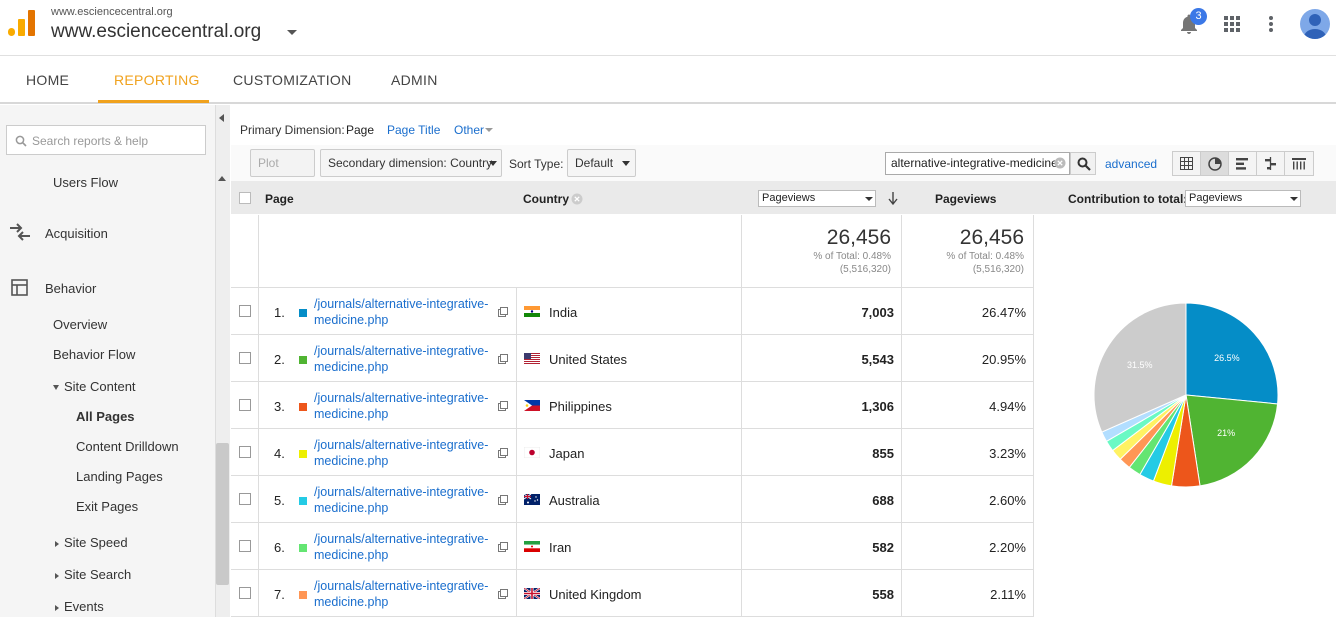 This screenshot has height=617, width=1336. What do you see at coordinates (577, 199) in the screenshot?
I see `remove-dimension-icon` at bounding box center [577, 199].